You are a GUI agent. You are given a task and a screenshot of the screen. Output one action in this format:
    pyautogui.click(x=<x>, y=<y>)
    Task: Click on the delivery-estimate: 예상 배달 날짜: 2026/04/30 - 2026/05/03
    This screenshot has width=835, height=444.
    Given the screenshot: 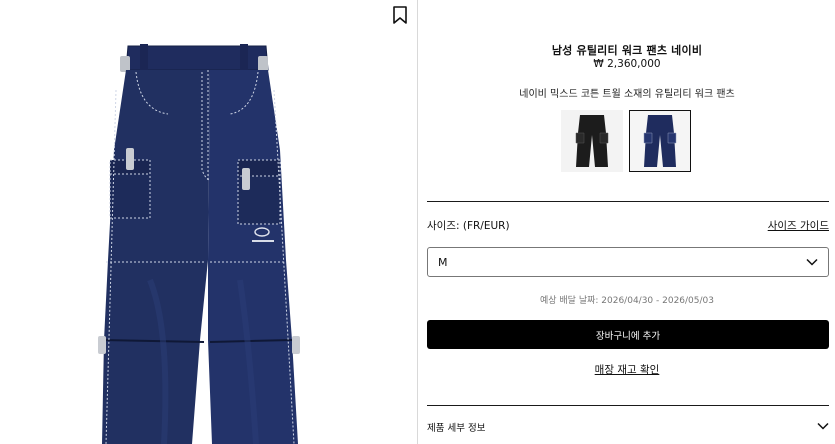 What is the action you would take?
    pyautogui.click(x=626, y=301)
    